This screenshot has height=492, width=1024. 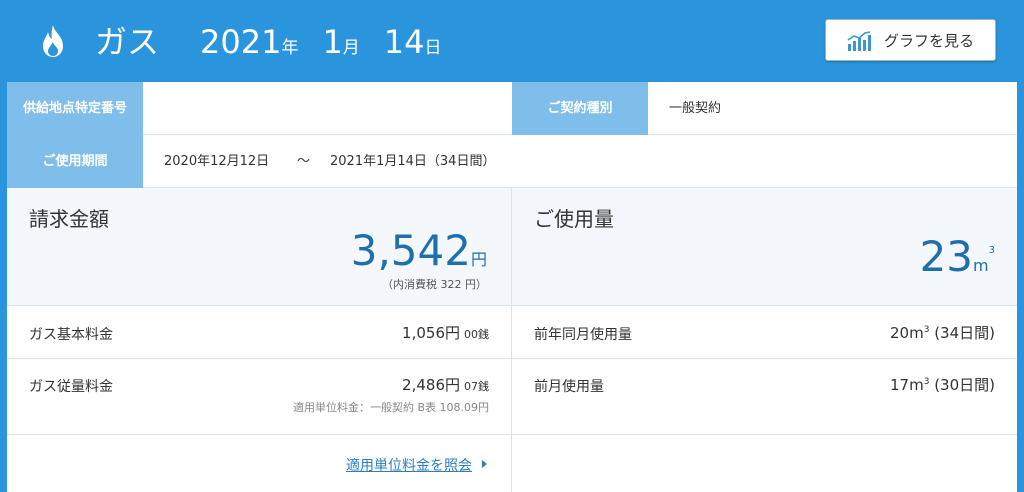 I want to click on basic-charge-value: 1,056円 00銭, so click(x=445, y=332).